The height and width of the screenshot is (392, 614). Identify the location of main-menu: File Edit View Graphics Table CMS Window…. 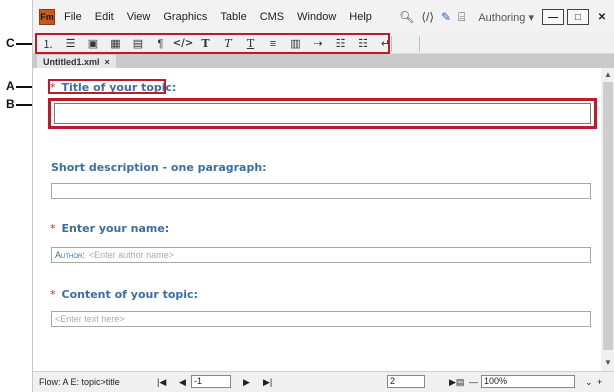
(224, 17).